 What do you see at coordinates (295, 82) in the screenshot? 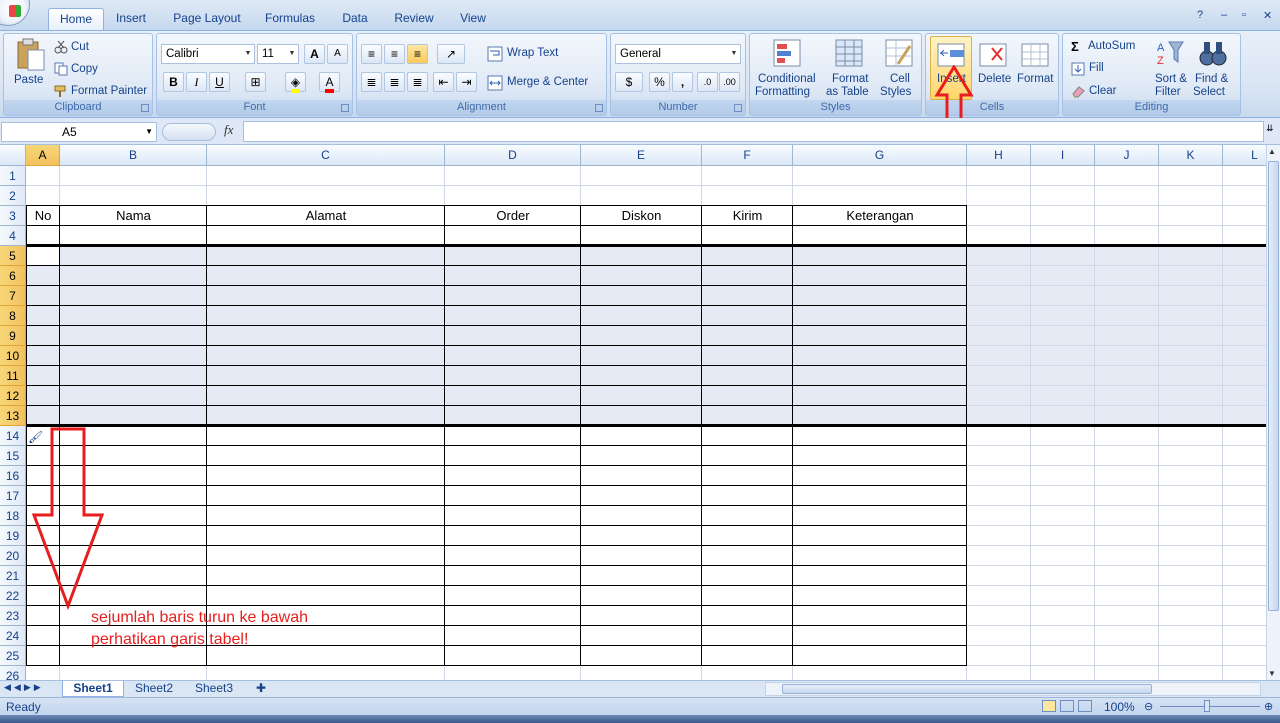
I see `fill-color-button: ◈` at bounding box center [295, 82].